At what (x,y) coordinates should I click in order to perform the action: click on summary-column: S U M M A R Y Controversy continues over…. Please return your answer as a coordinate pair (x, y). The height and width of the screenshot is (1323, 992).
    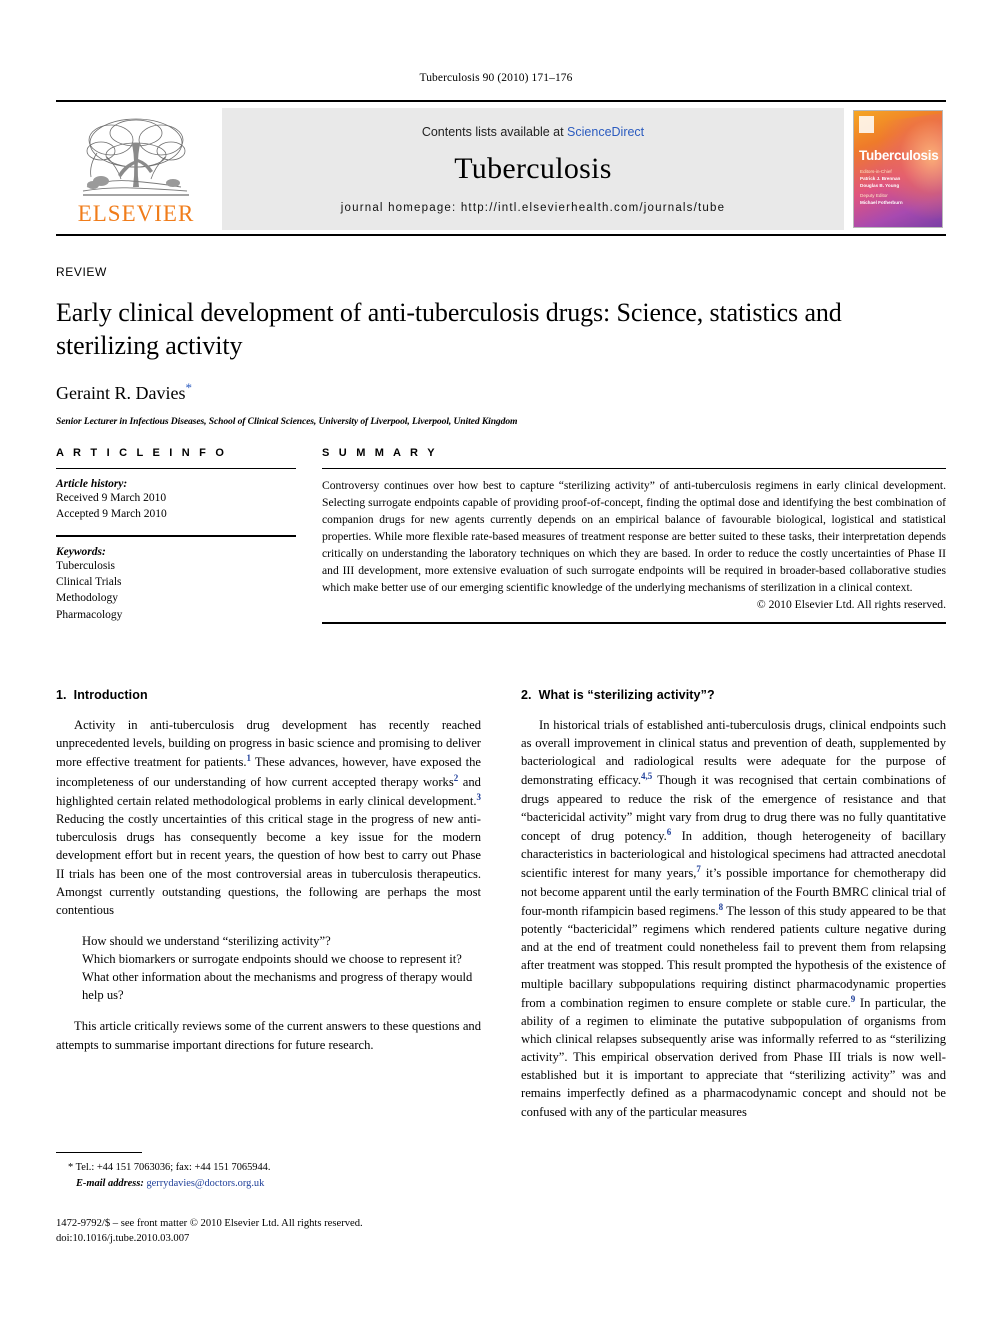
    Looking at the image, I should click on (634, 536).